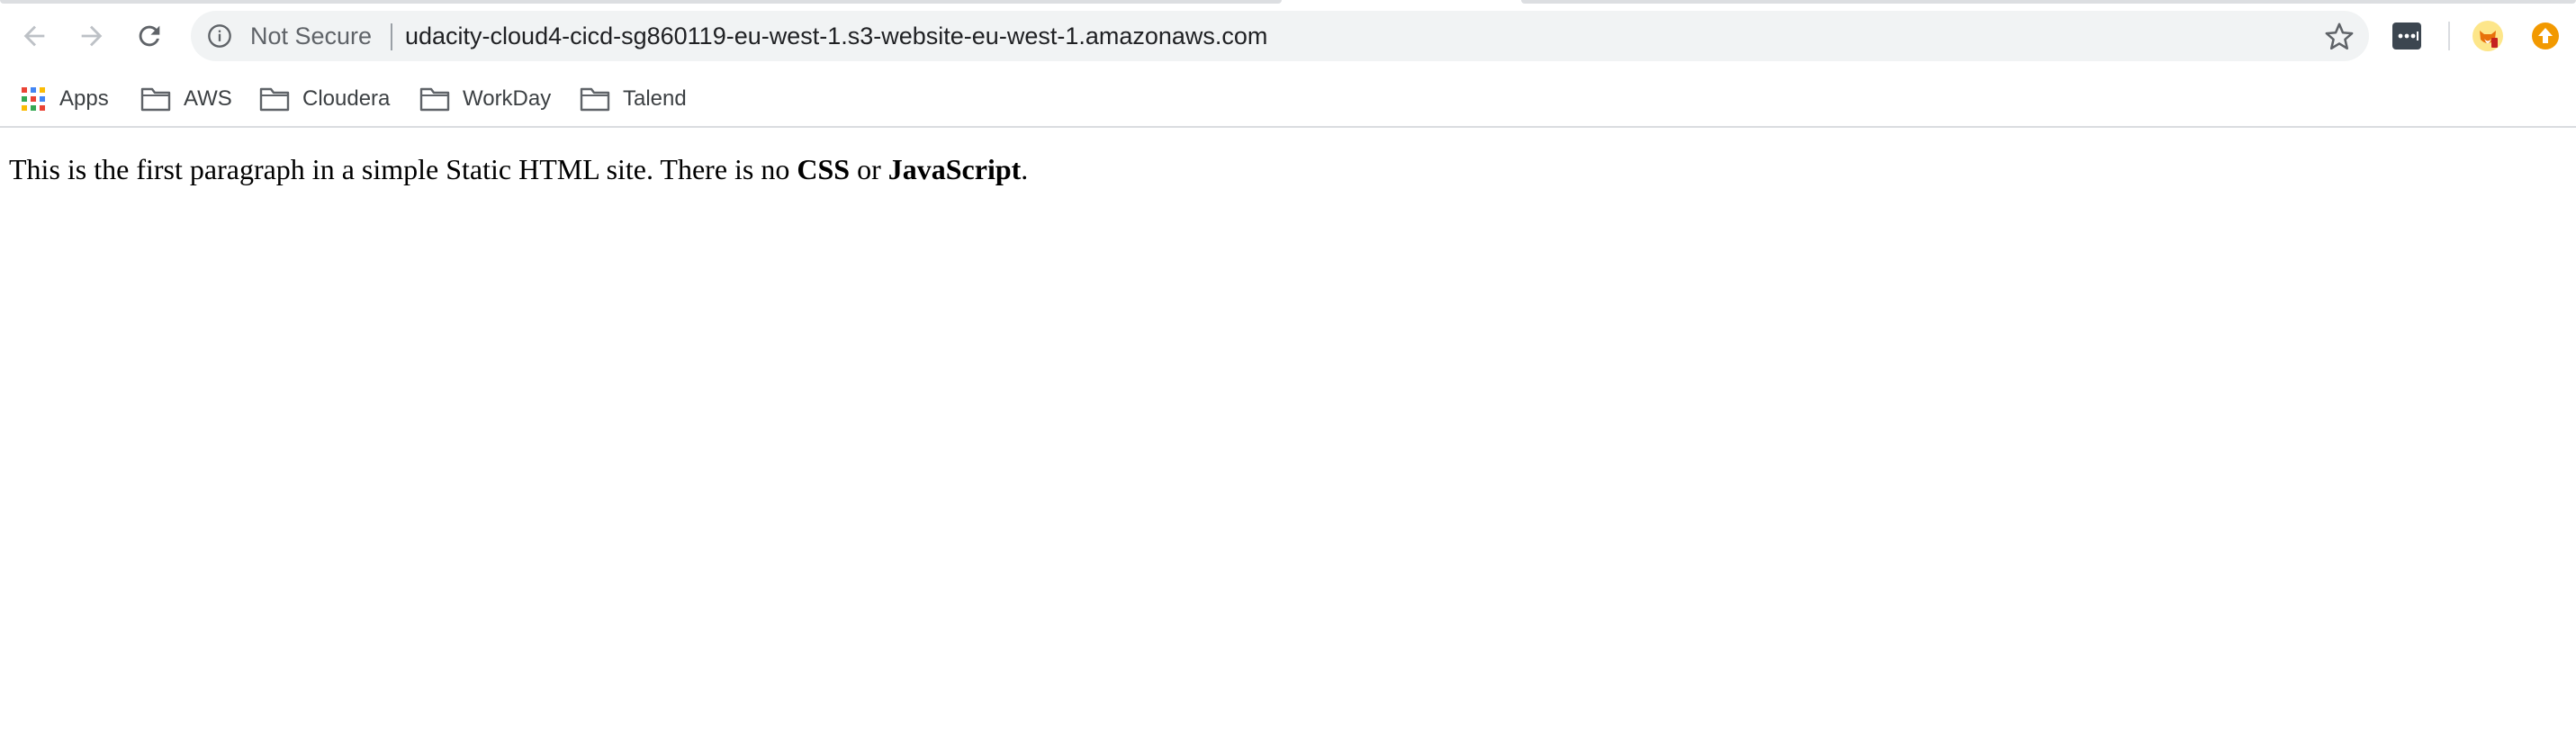  Describe the element at coordinates (2449, 36) in the screenshot. I see `toolbar-divider` at that location.